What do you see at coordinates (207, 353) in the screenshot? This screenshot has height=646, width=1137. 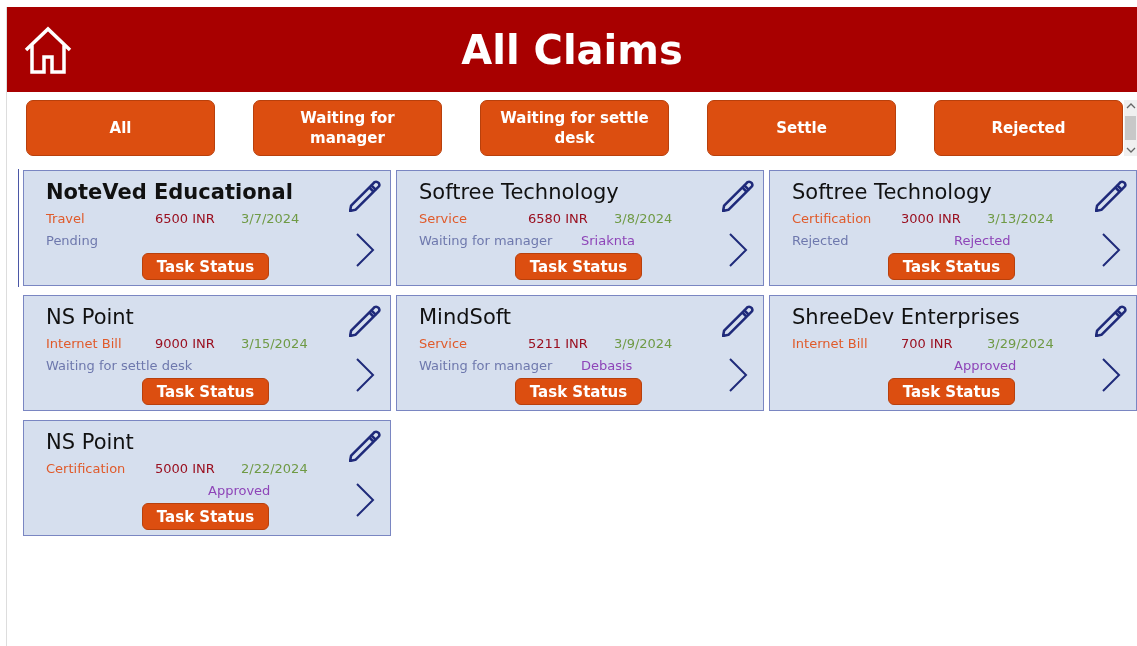 I see `claim-card: NS Point Internet Bill 9000 INR 3/15/2024 Waiting for settle desk Task Status` at bounding box center [207, 353].